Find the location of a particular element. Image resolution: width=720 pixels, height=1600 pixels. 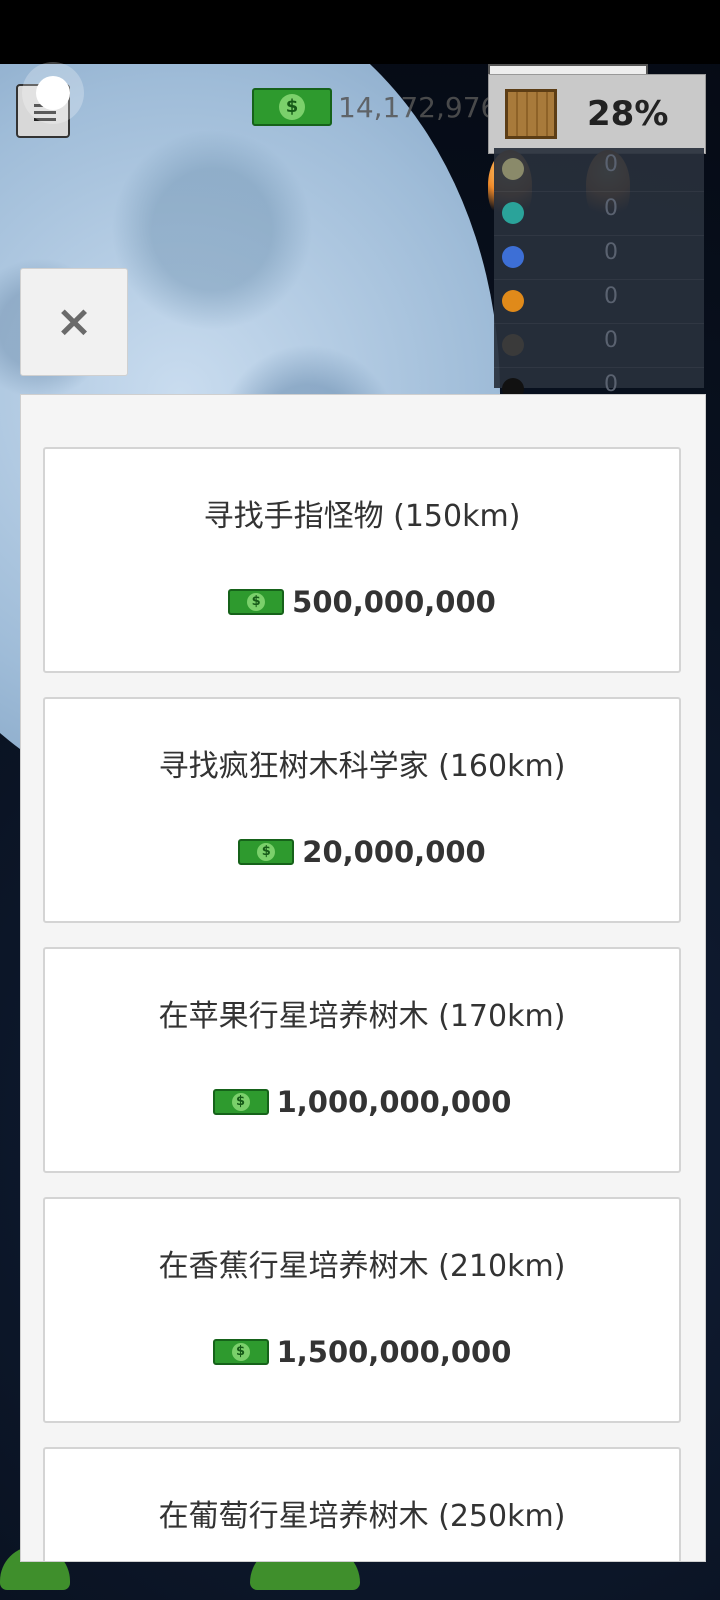

progress-panel: 28% is located at coordinates (597, 114).